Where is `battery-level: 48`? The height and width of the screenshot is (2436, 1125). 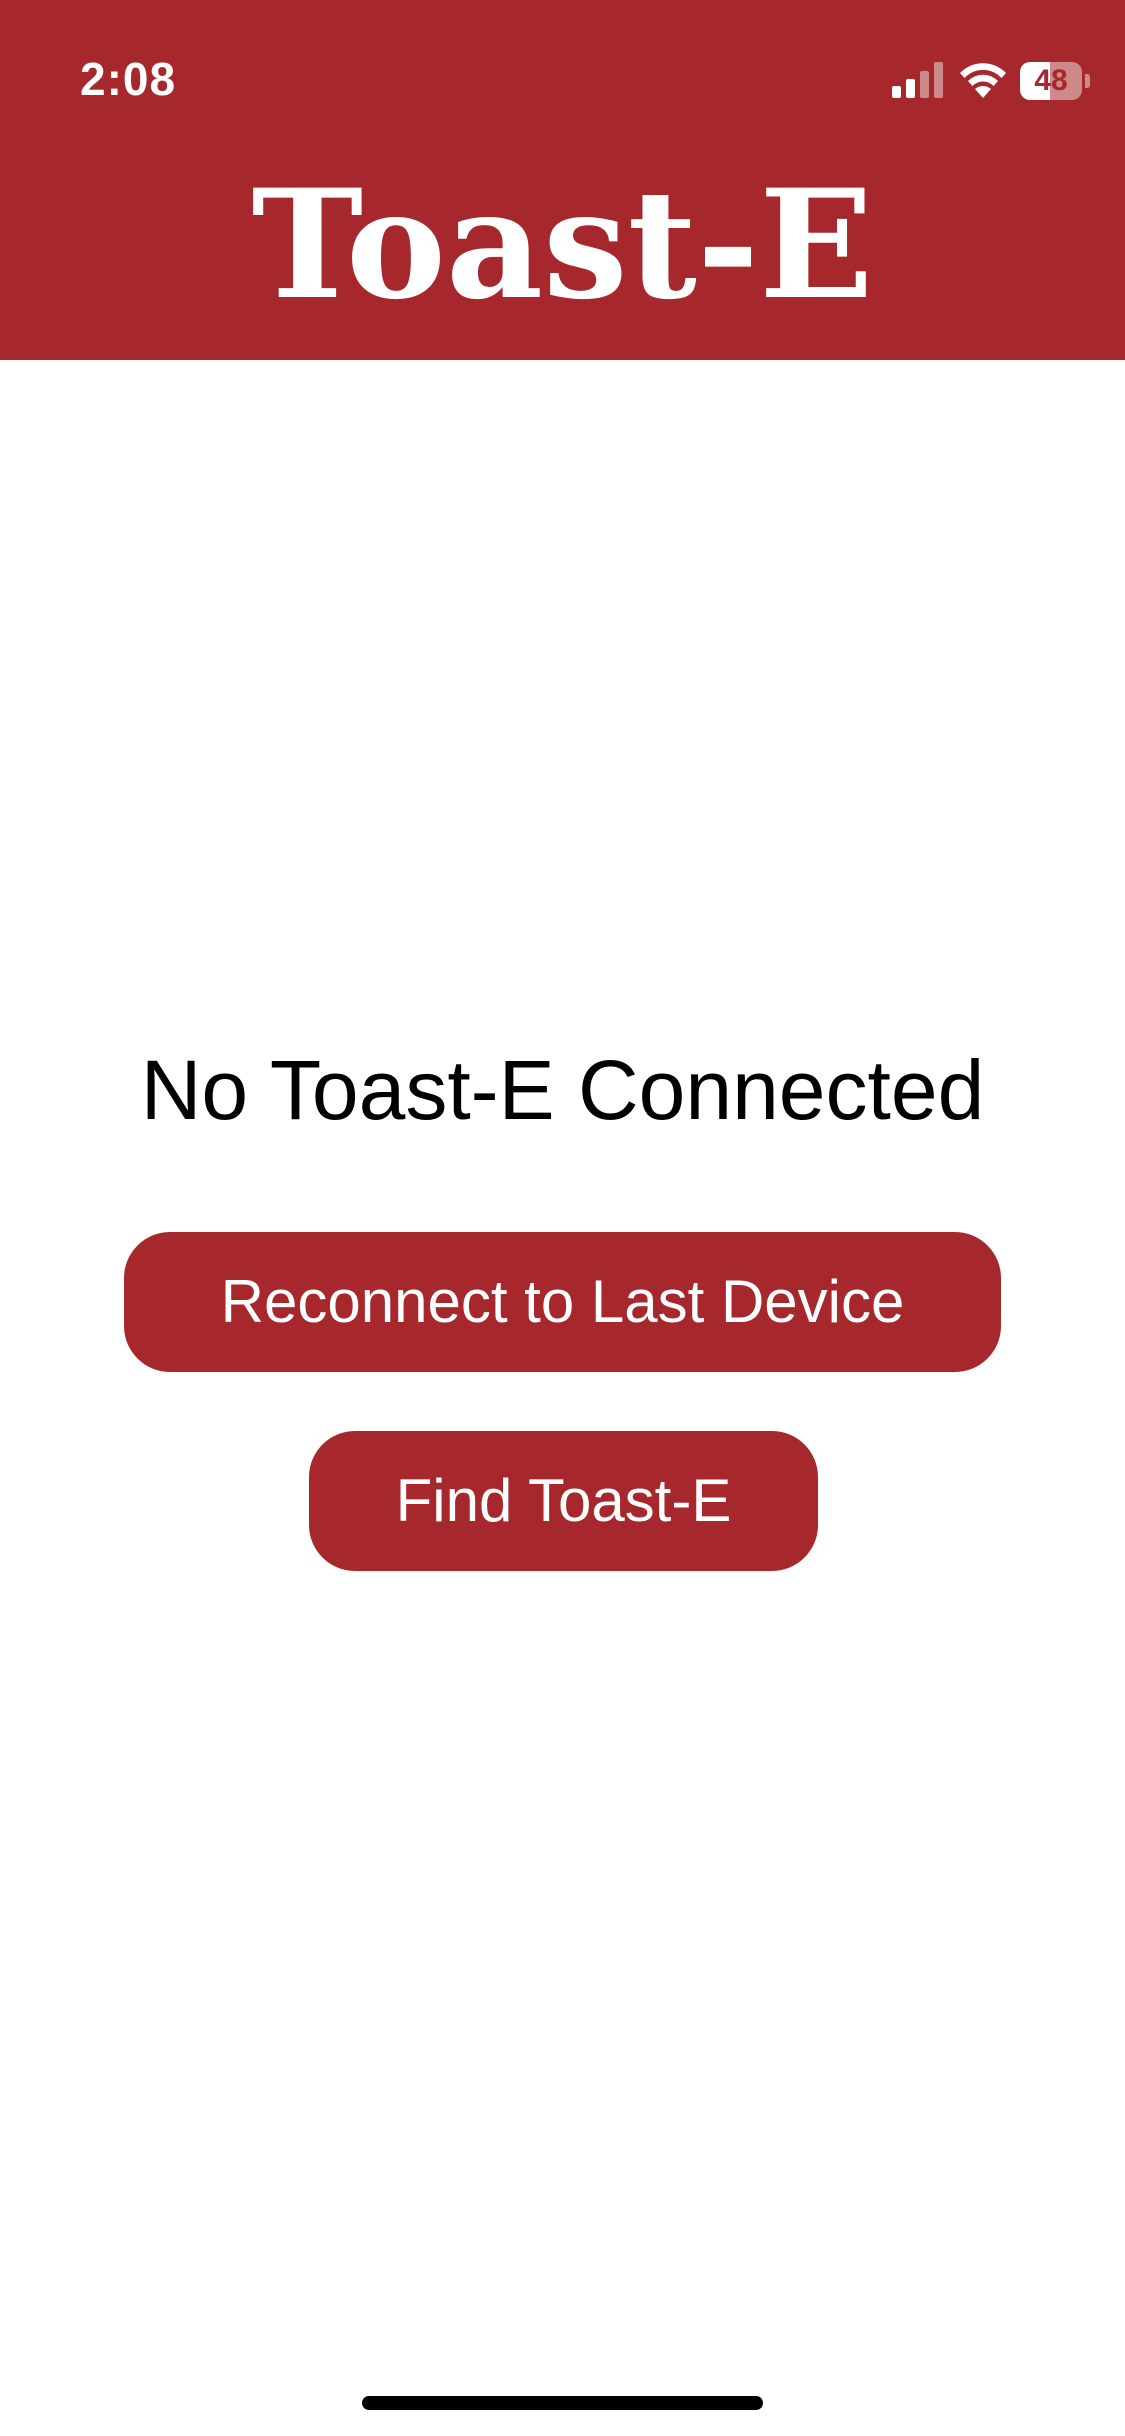
battery-level: 48 is located at coordinates (1051, 80).